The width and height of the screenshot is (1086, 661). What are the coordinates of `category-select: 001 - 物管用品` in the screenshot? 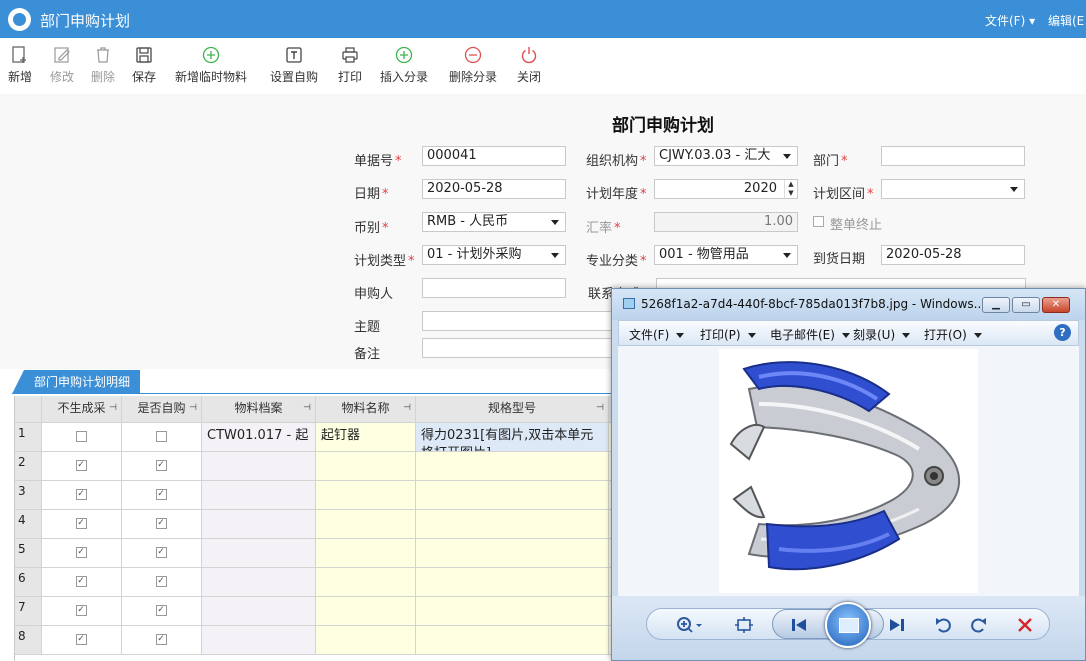 It's located at (726, 255).